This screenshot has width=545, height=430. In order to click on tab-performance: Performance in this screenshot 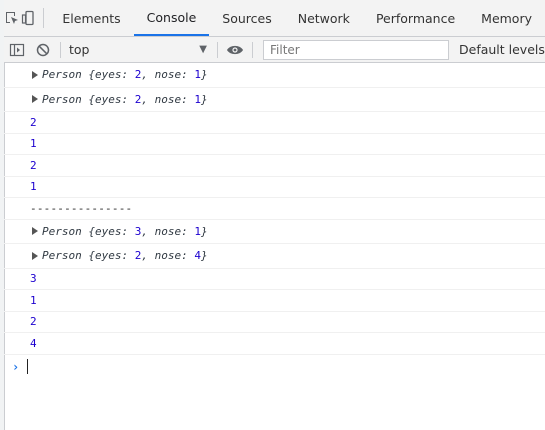, I will do `click(415, 18)`.